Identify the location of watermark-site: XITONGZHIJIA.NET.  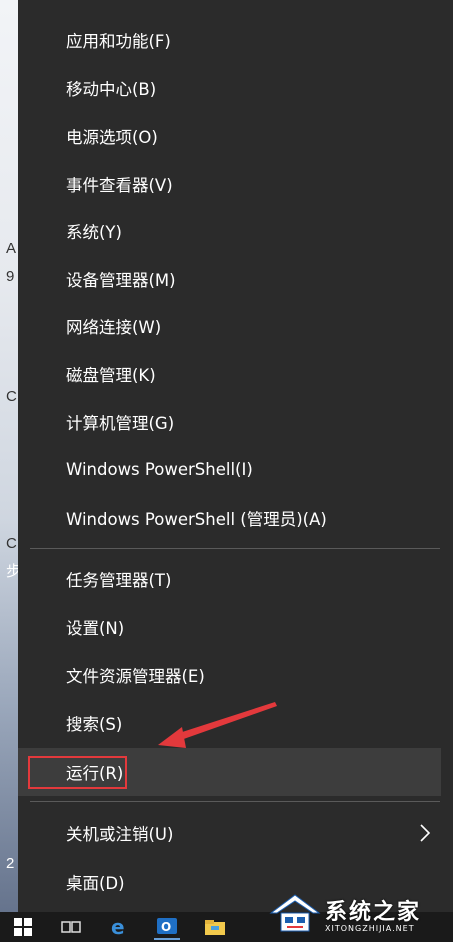
(370, 928).